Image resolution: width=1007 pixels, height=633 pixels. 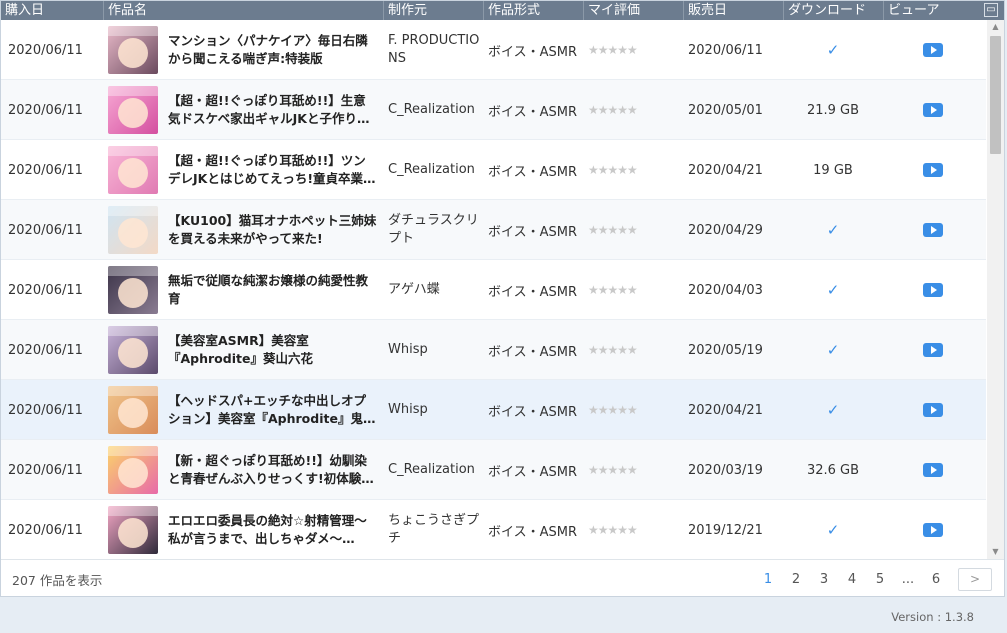 What do you see at coordinates (995, 289) in the screenshot?
I see `vertical-scrollbar: ▲ ▼` at bounding box center [995, 289].